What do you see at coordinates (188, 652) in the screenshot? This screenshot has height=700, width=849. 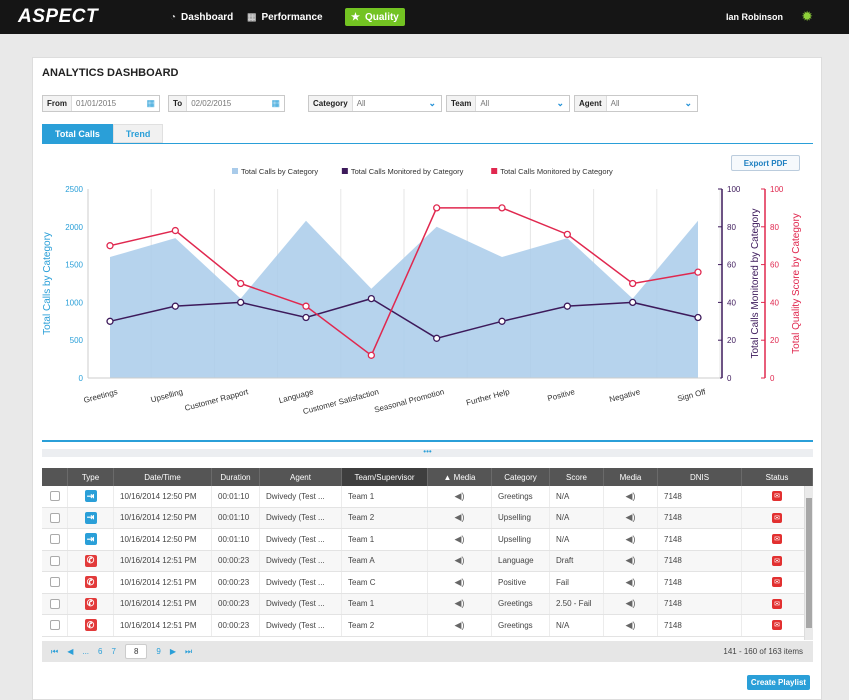 I see `last-page-icon: ⏭` at bounding box center [188, 652].